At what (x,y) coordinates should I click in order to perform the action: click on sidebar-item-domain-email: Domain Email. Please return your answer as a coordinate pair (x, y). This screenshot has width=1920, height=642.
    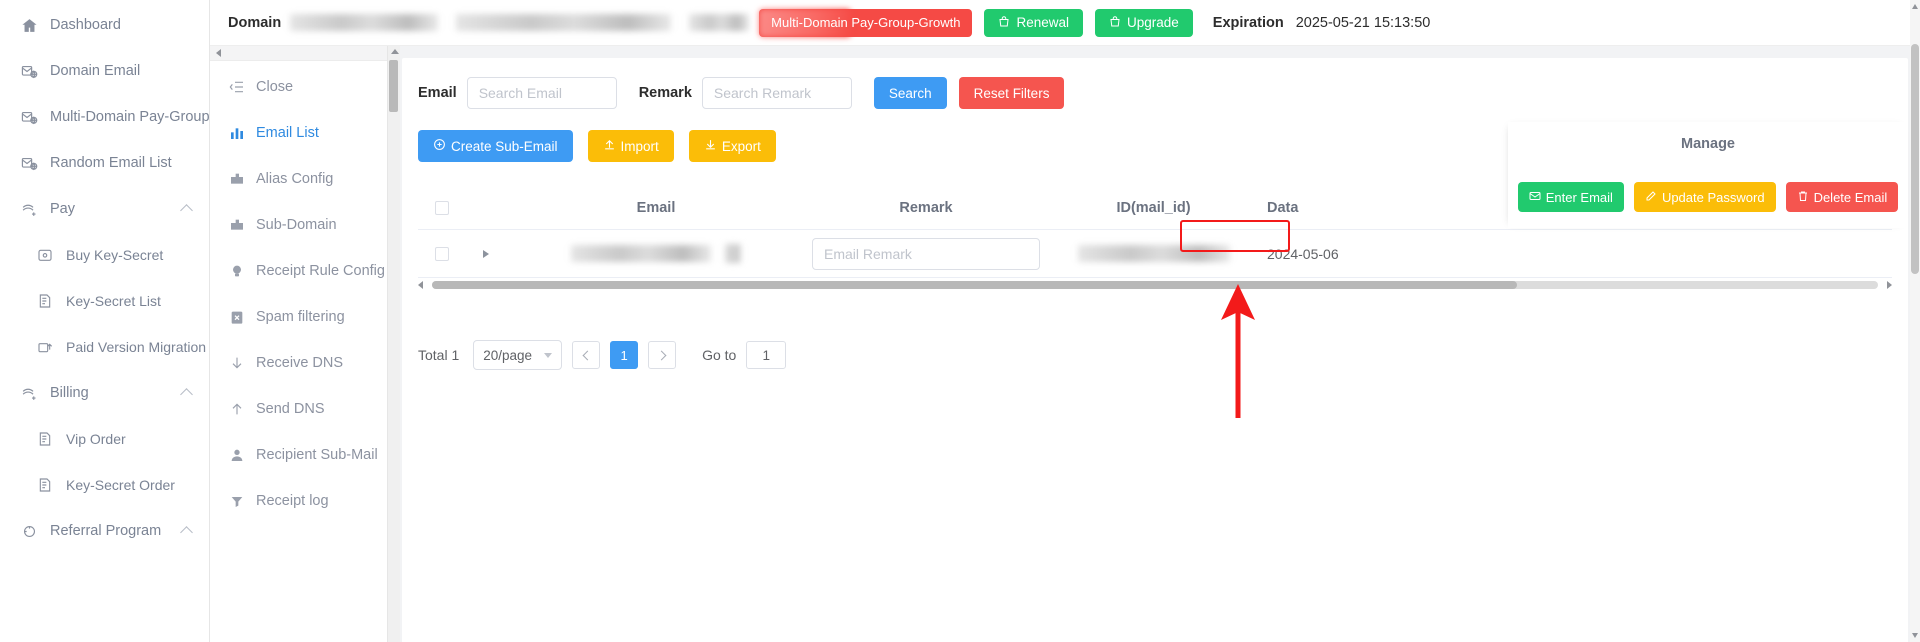
    Looking at the image, I should click on (104, 71).